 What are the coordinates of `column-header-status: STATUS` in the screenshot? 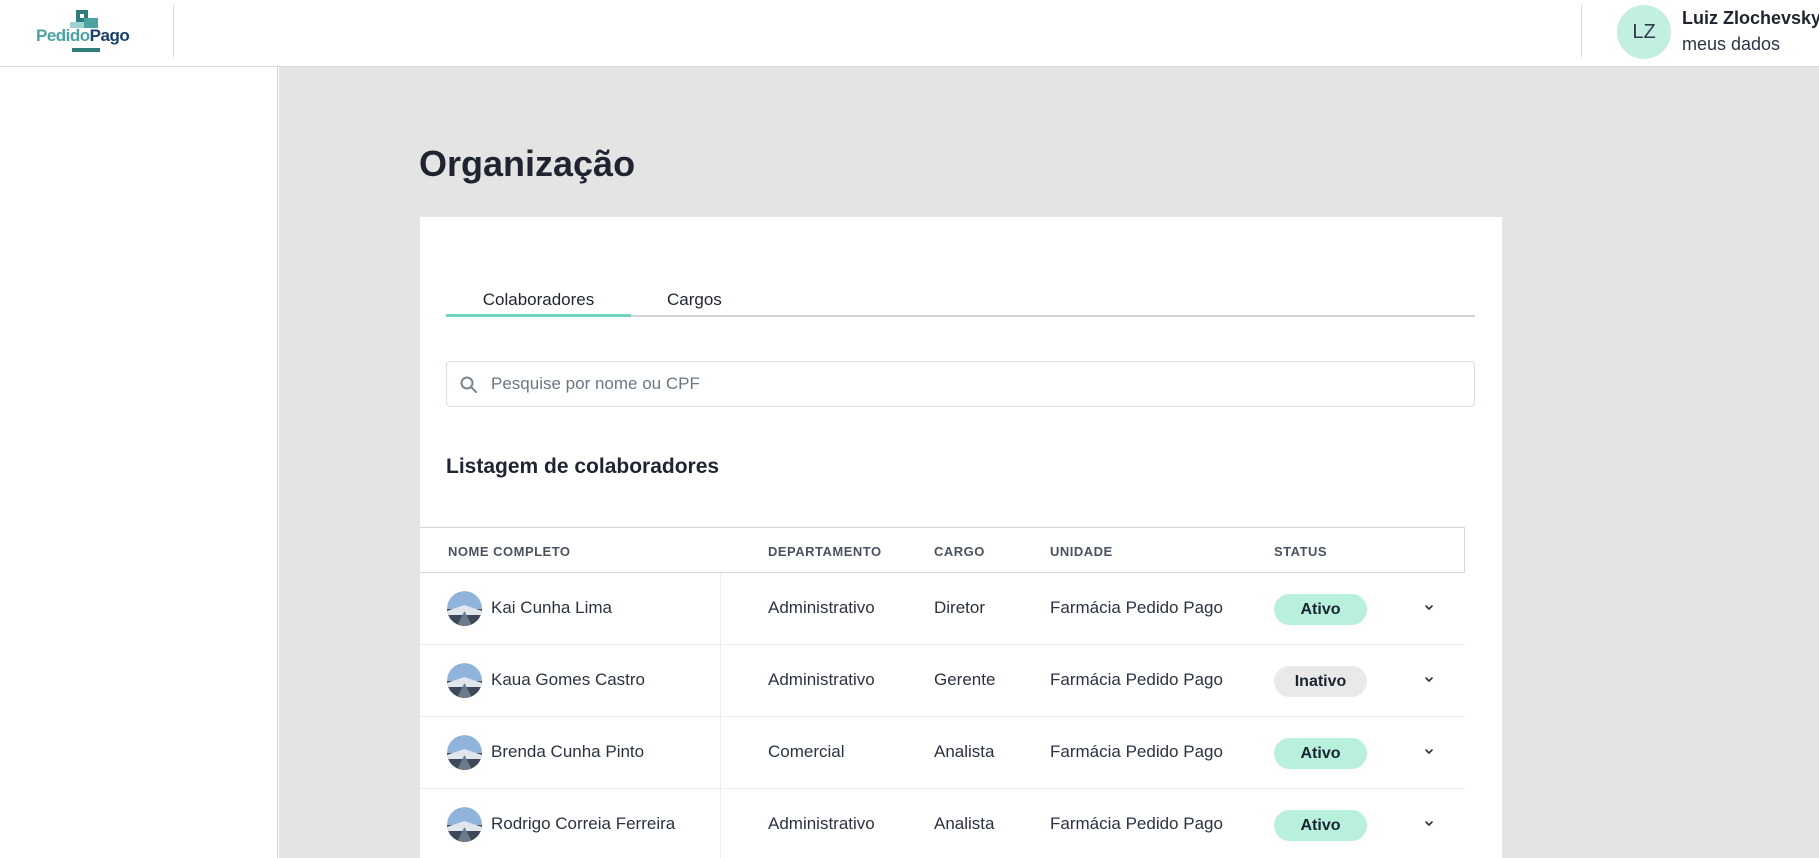 It's located at (1300, 551).